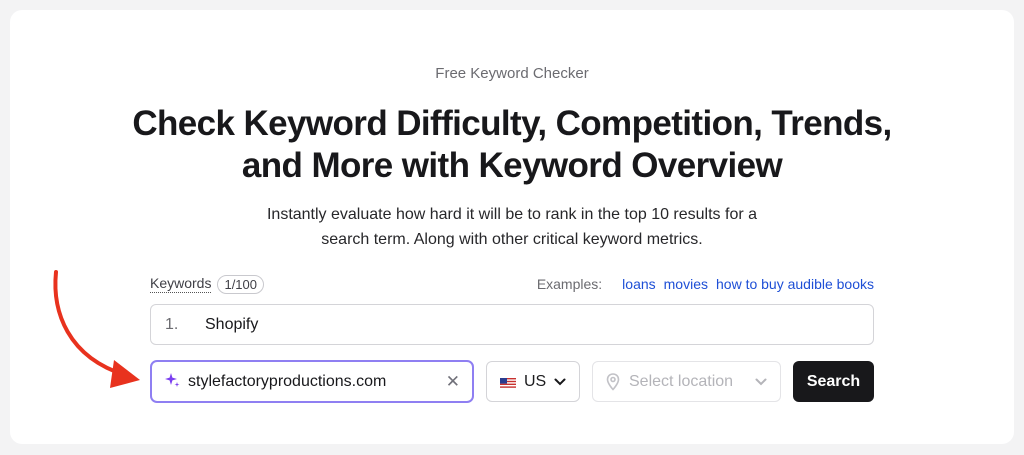 The height and width of the screenshot is (455, 1024). I want to click on keywords-textarea: 1. Shopify, so click(512, 324).